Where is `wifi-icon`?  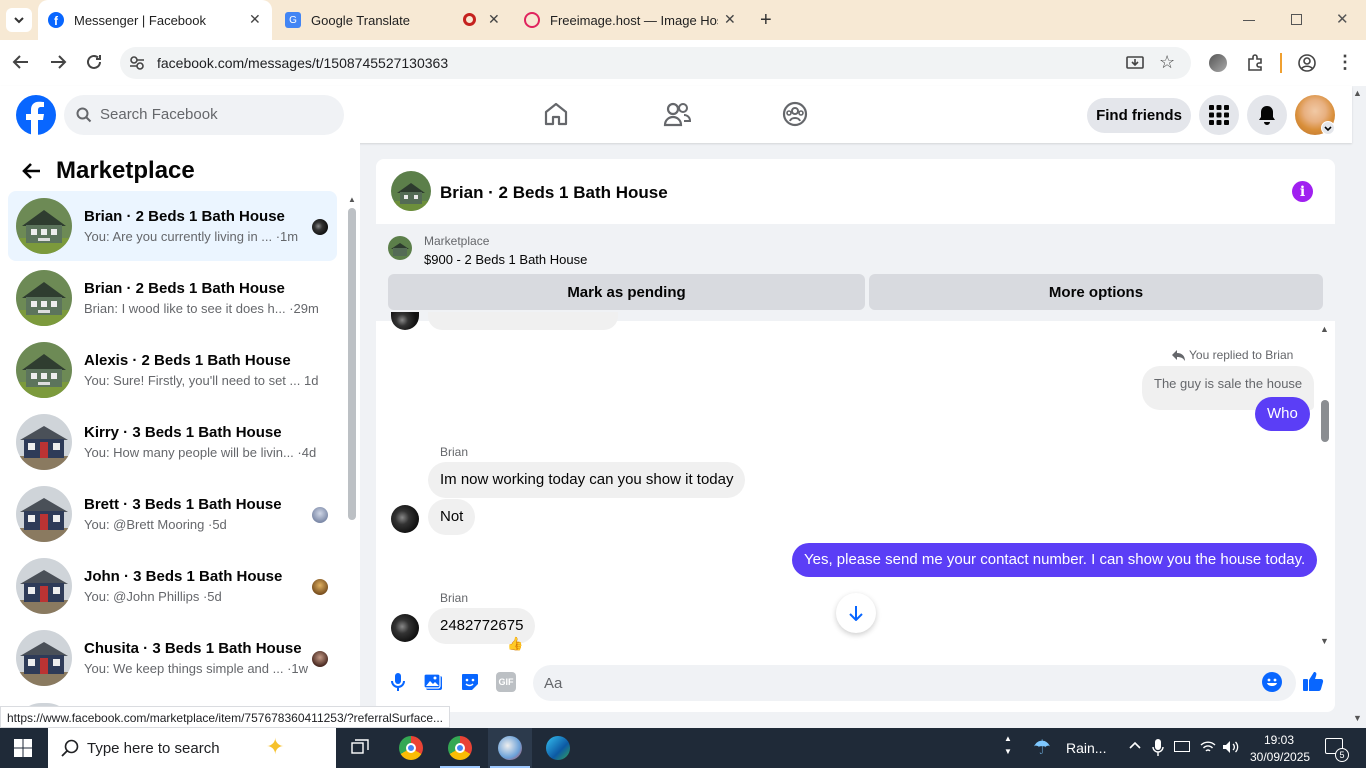 wifi-icon is located at coordinates (1208, 747).